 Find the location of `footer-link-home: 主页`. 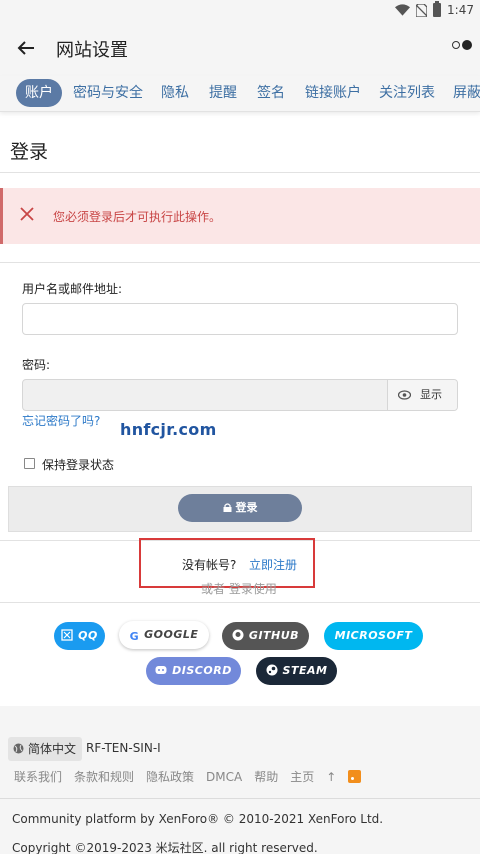

footer-link-home: 主页 is located at coordinates (302, 776).